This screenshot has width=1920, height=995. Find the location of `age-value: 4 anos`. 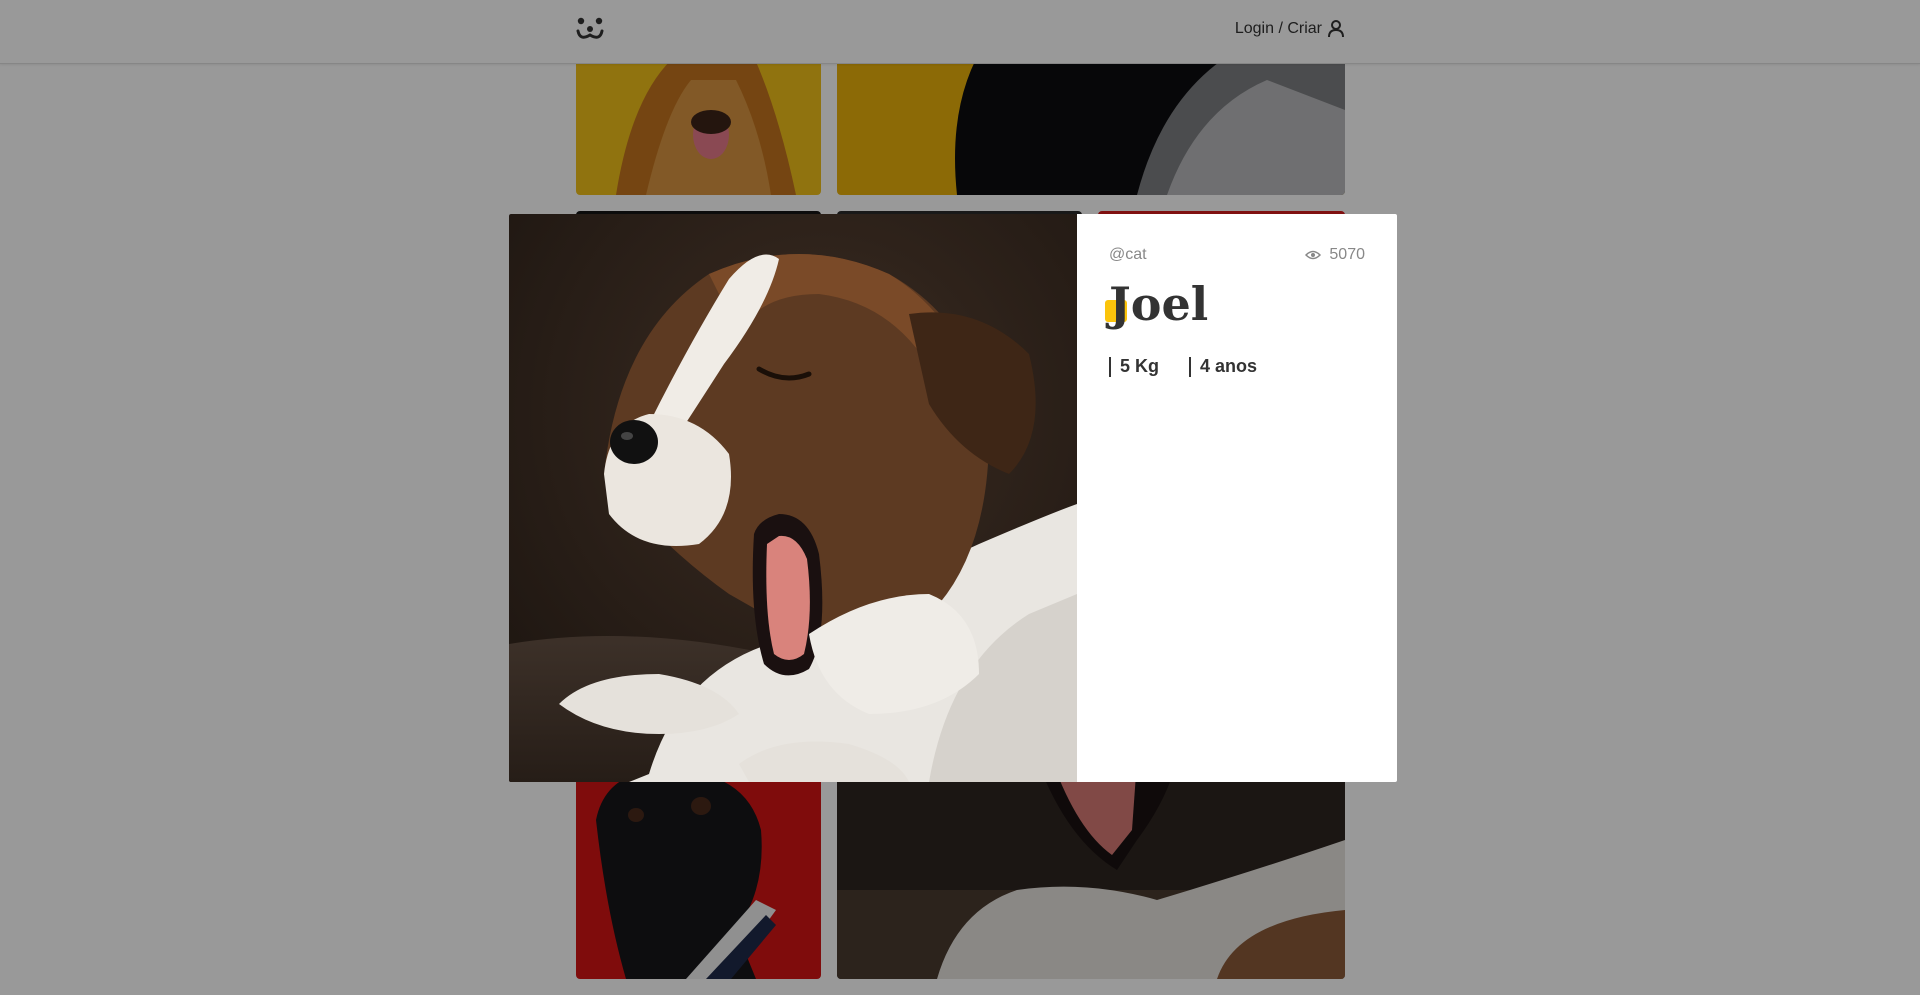

age-value: 4 anos is located at coordinates (1229, 366).